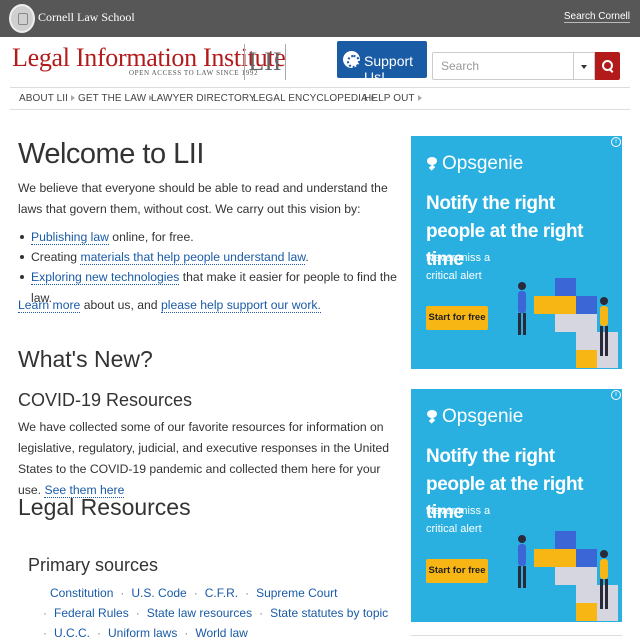  What do you see at coordinates (56, 257) in the screenshot?
I see `bullet-text: Creating` at bounding box center [56, 257].